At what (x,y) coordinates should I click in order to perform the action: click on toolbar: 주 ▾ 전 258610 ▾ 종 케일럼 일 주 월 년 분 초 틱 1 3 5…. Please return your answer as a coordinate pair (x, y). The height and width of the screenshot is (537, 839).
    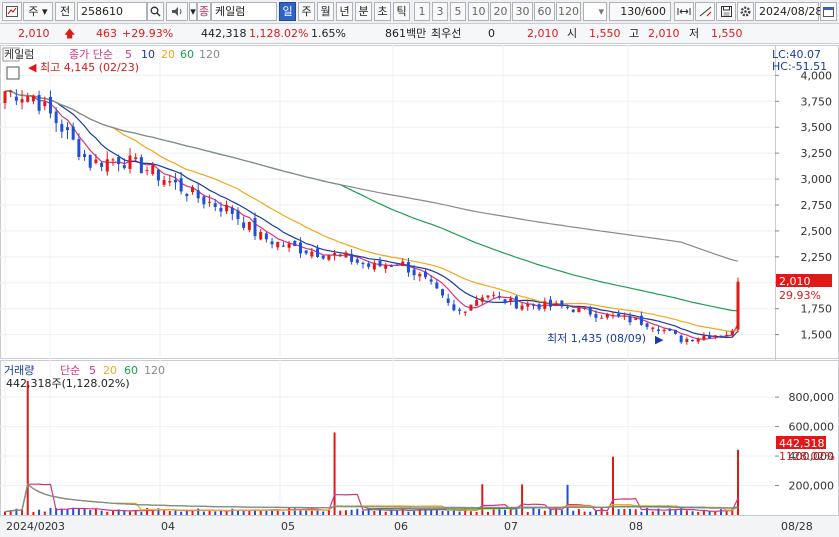
    Looking at the image, I should click on (419, 12).